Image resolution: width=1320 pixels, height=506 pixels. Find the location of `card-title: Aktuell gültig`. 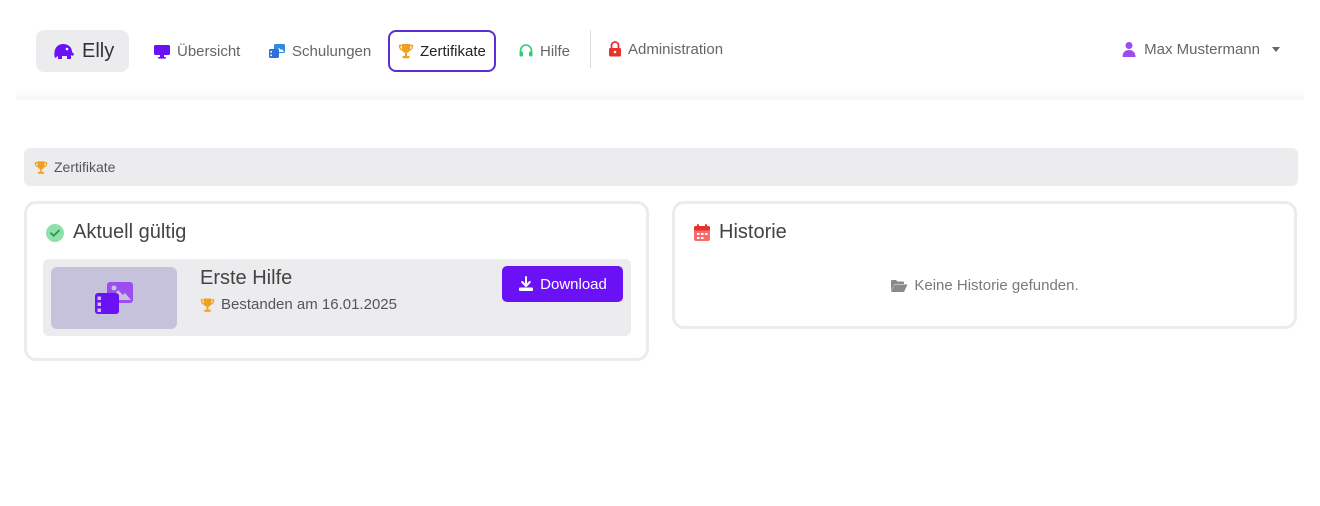

card-title: Aktuell gültig is located at coordinates (115, 232).